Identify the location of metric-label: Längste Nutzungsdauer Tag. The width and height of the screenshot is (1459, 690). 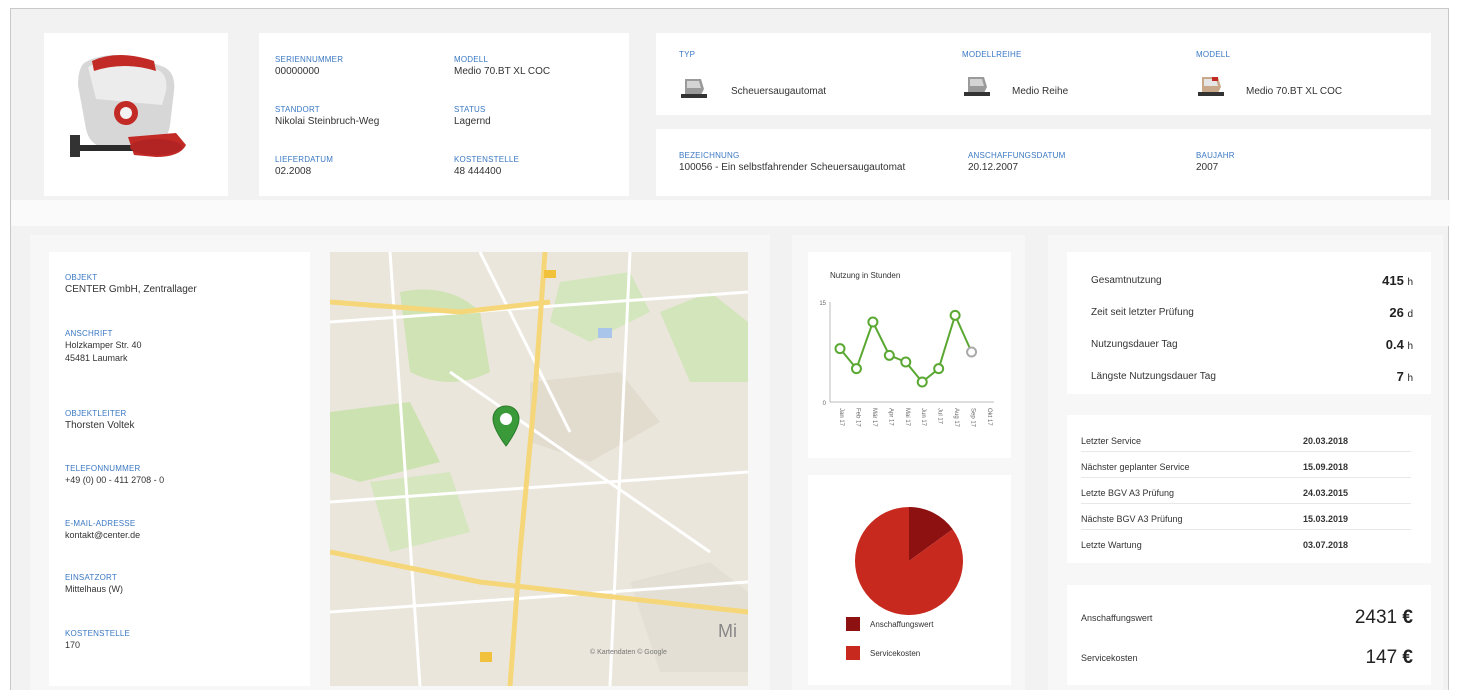
(1153, 376).